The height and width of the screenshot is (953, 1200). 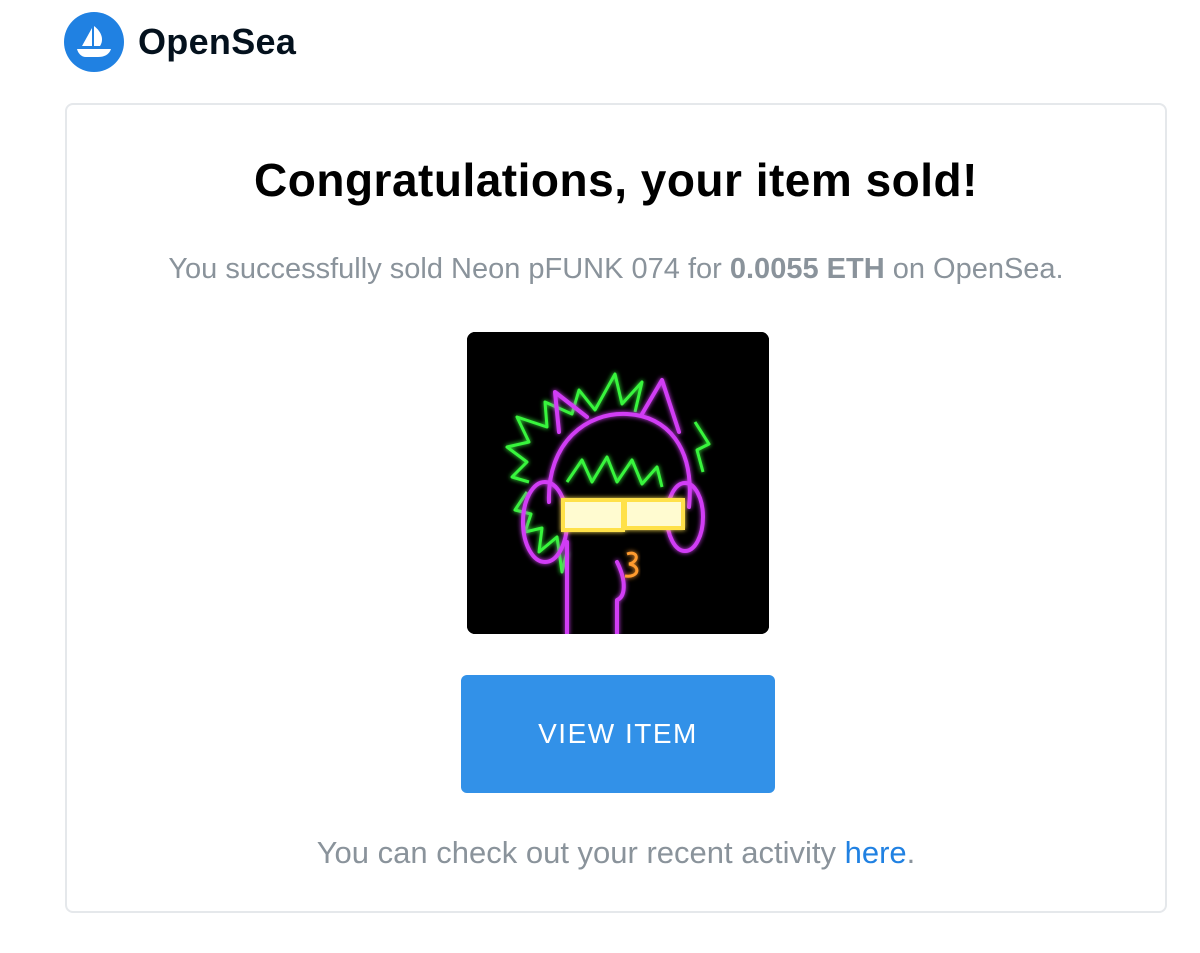 I want to click on brand-name: OpenSea, so click(x=217, y=41).